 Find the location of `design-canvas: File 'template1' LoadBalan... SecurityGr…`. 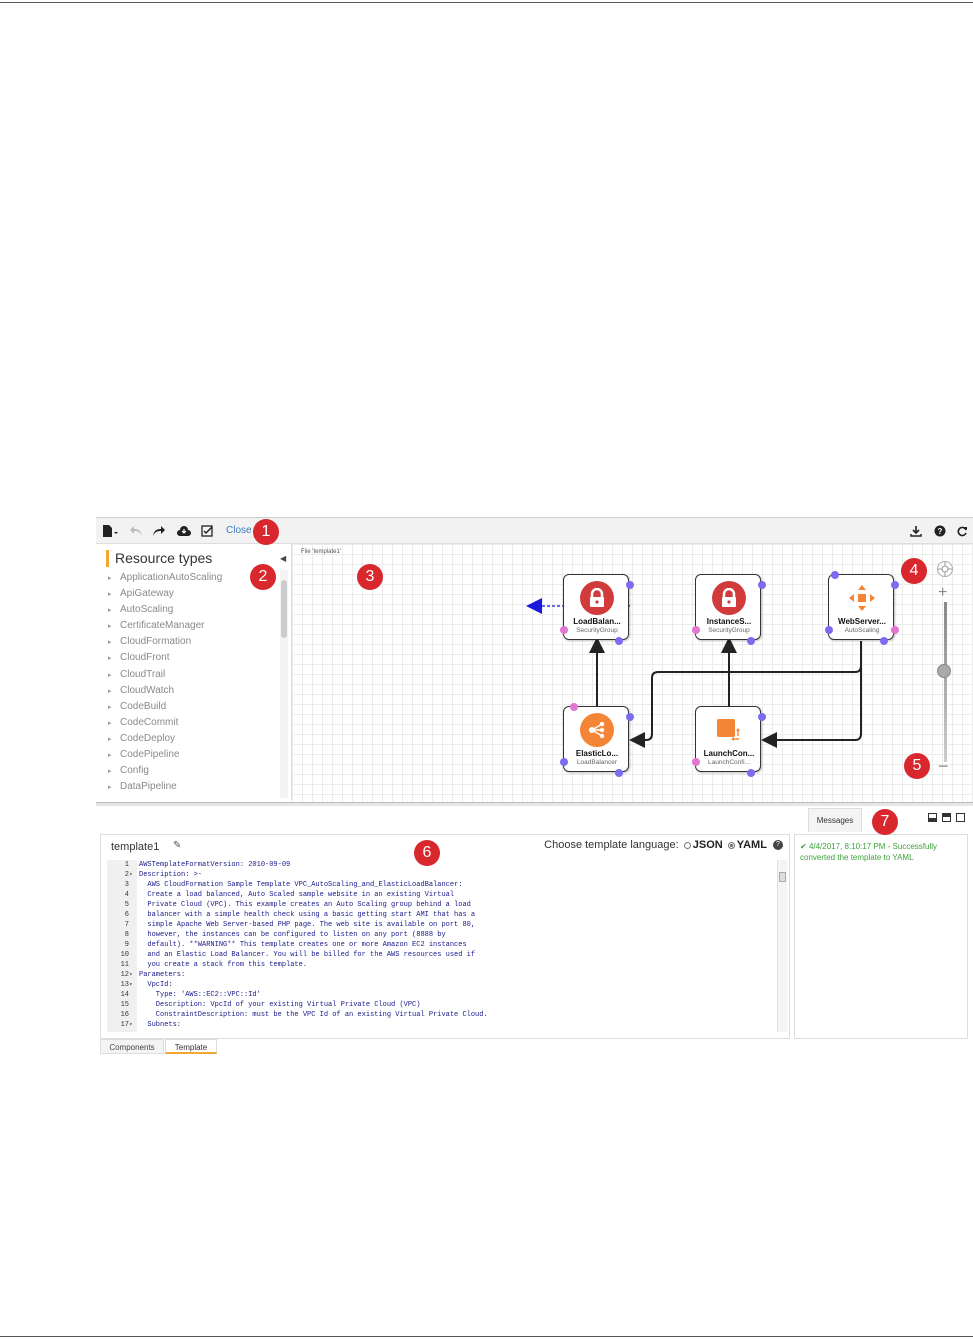

design-canvas: File 'template1' LoadBalan... SecurityGr… is located at coordinates (632, 673).